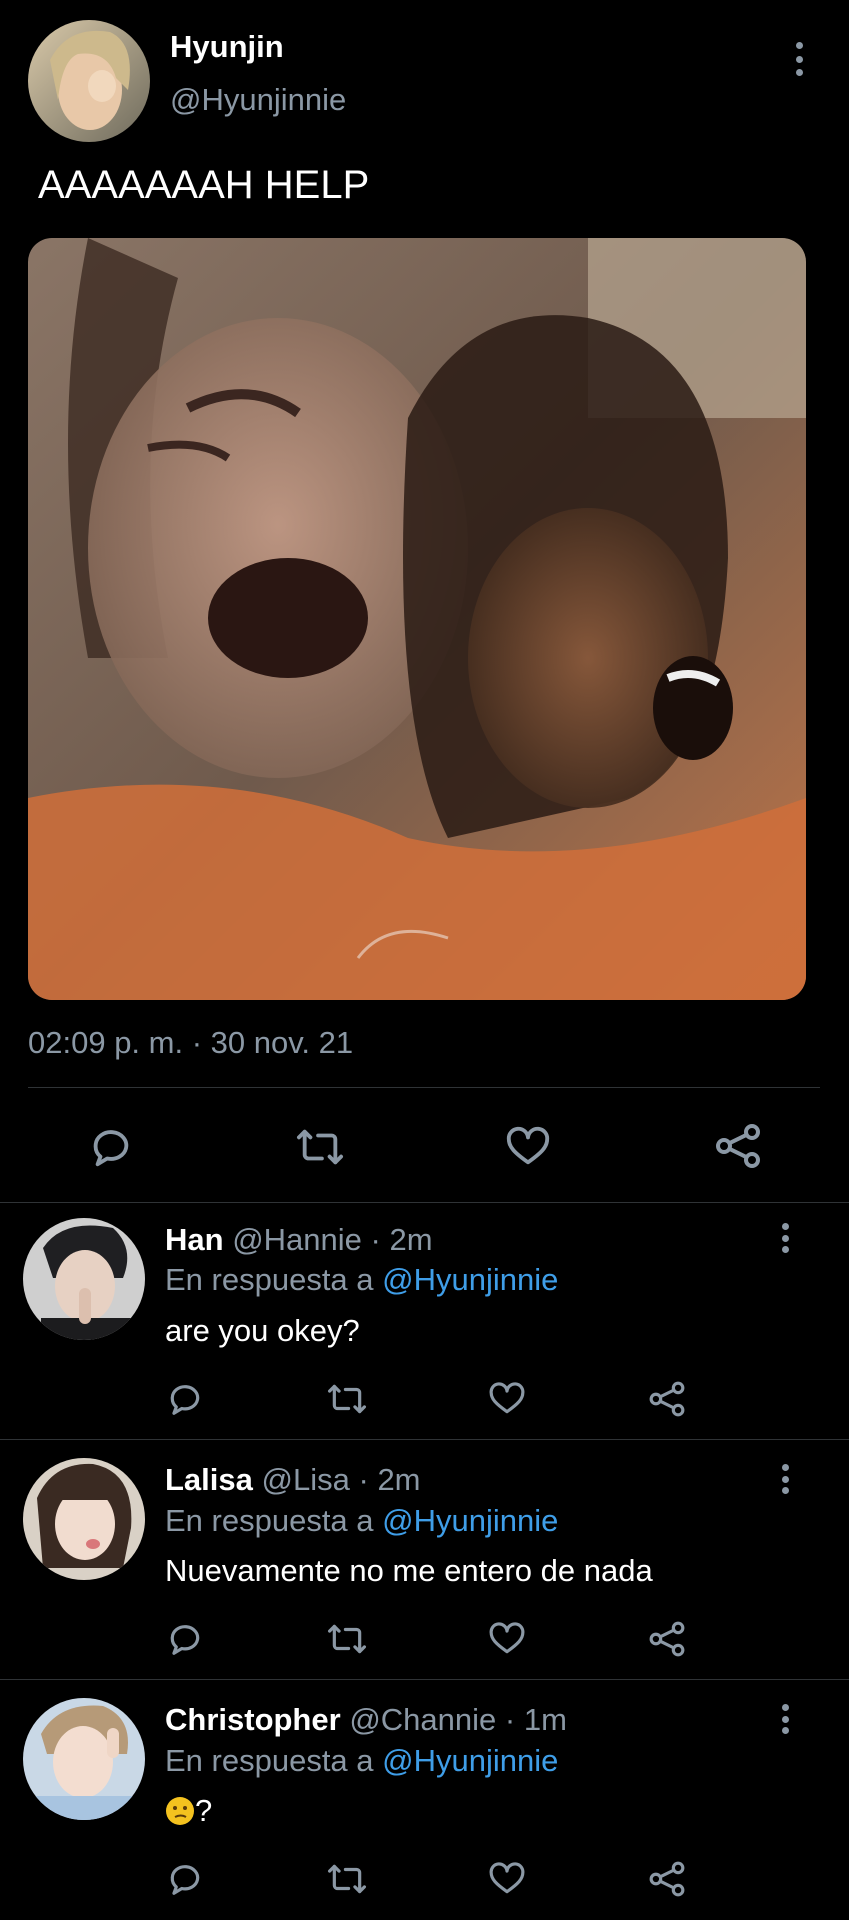 This screenshot has height=1920, width=849. I want to click on reply-author-name: Han, so click(194, 1239).